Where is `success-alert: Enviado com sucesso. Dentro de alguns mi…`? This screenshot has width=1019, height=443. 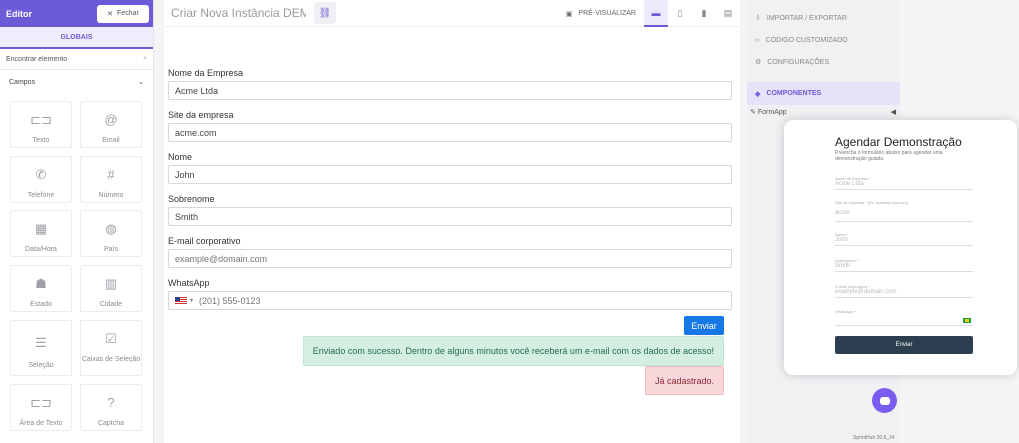 success-alert: Enviado com sucesso. Dentro de alguns mi… is located at coordinates (513, 351).